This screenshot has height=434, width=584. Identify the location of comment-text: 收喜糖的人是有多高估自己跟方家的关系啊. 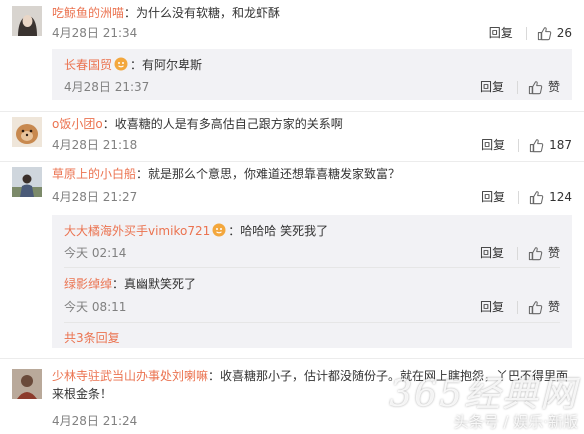
(228, 124).